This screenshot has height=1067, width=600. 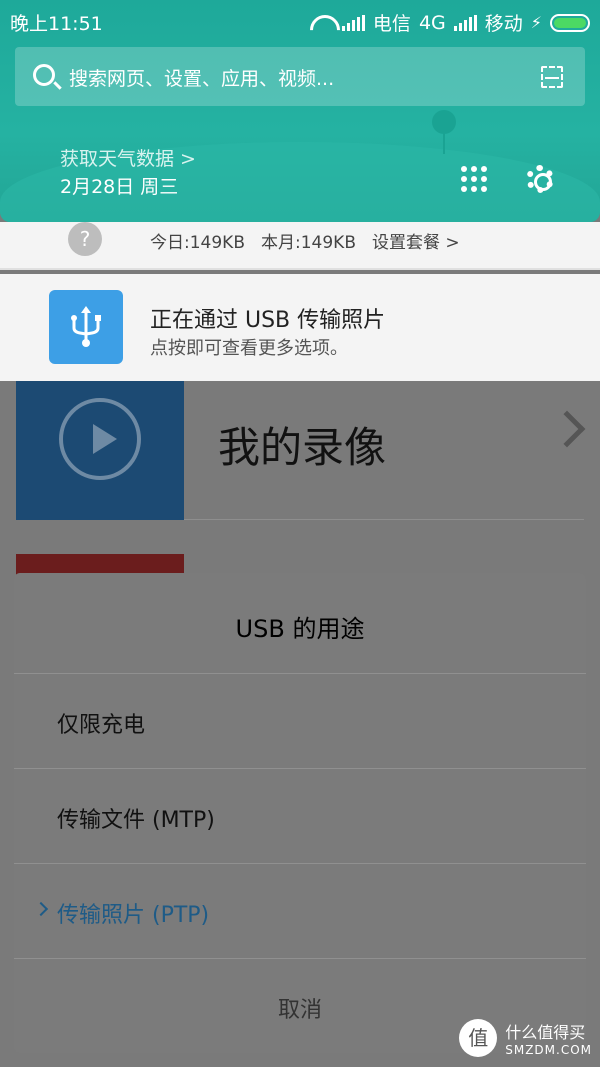 What do you see at coordinates (444, 132) in the screenshot?
I see `decorative-tree-icon` at bounding box center [444, 132].